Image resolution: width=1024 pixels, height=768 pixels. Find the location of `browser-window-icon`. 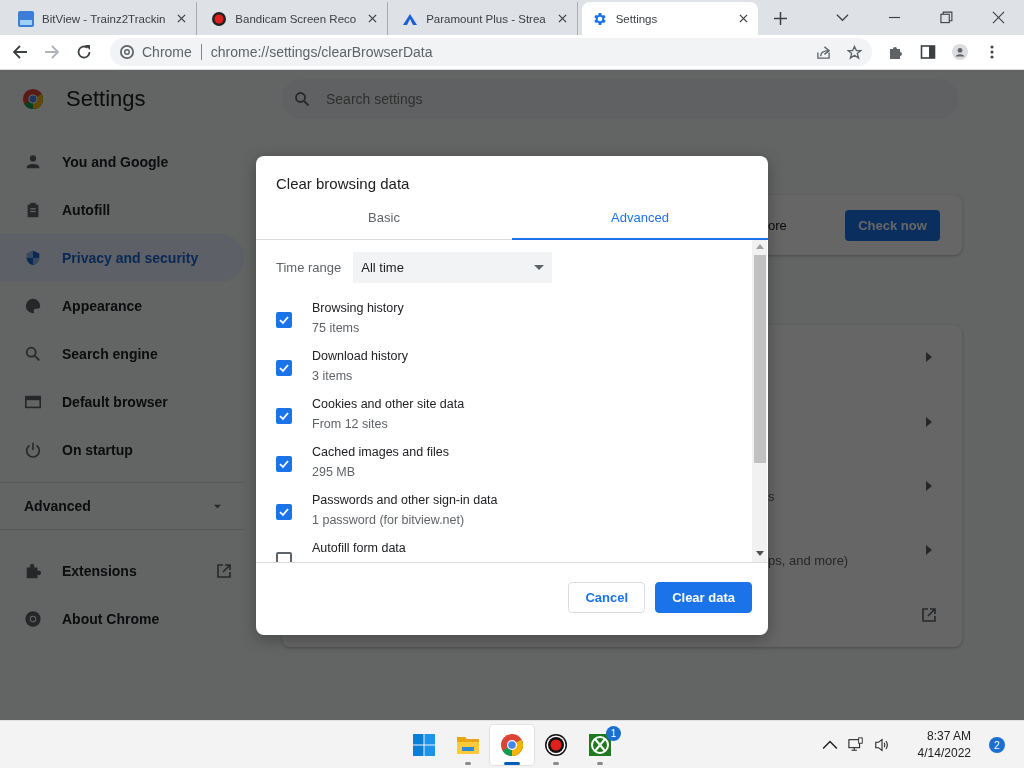

browser-window-icon is located at coordinates (33, 402).